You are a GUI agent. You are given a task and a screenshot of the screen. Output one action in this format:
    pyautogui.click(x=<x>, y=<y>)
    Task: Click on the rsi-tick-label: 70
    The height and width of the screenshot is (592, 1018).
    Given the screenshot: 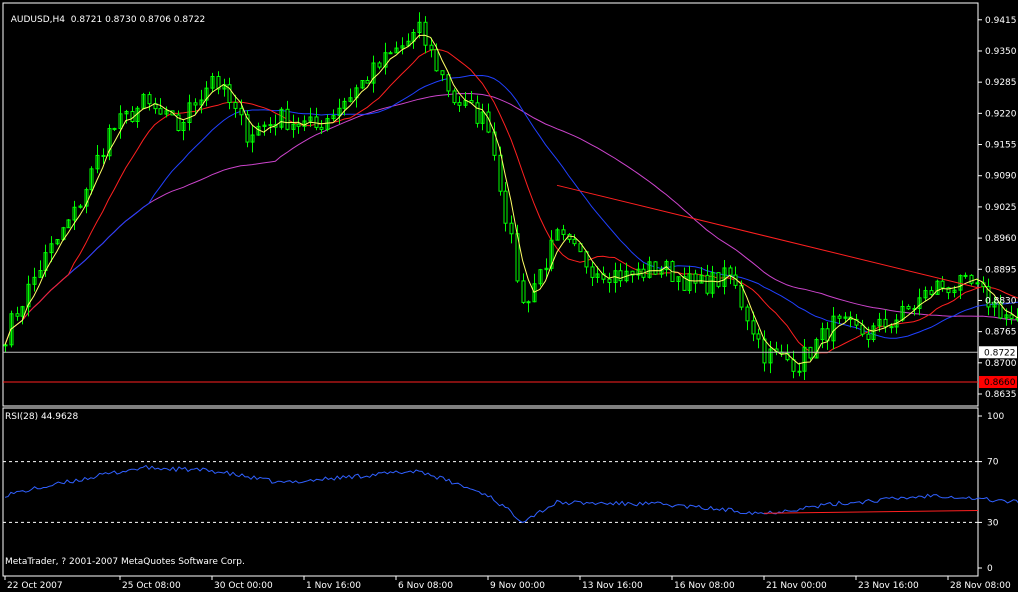 What is the action you would take?
    pyautogui.click(x=993, y=463)
    